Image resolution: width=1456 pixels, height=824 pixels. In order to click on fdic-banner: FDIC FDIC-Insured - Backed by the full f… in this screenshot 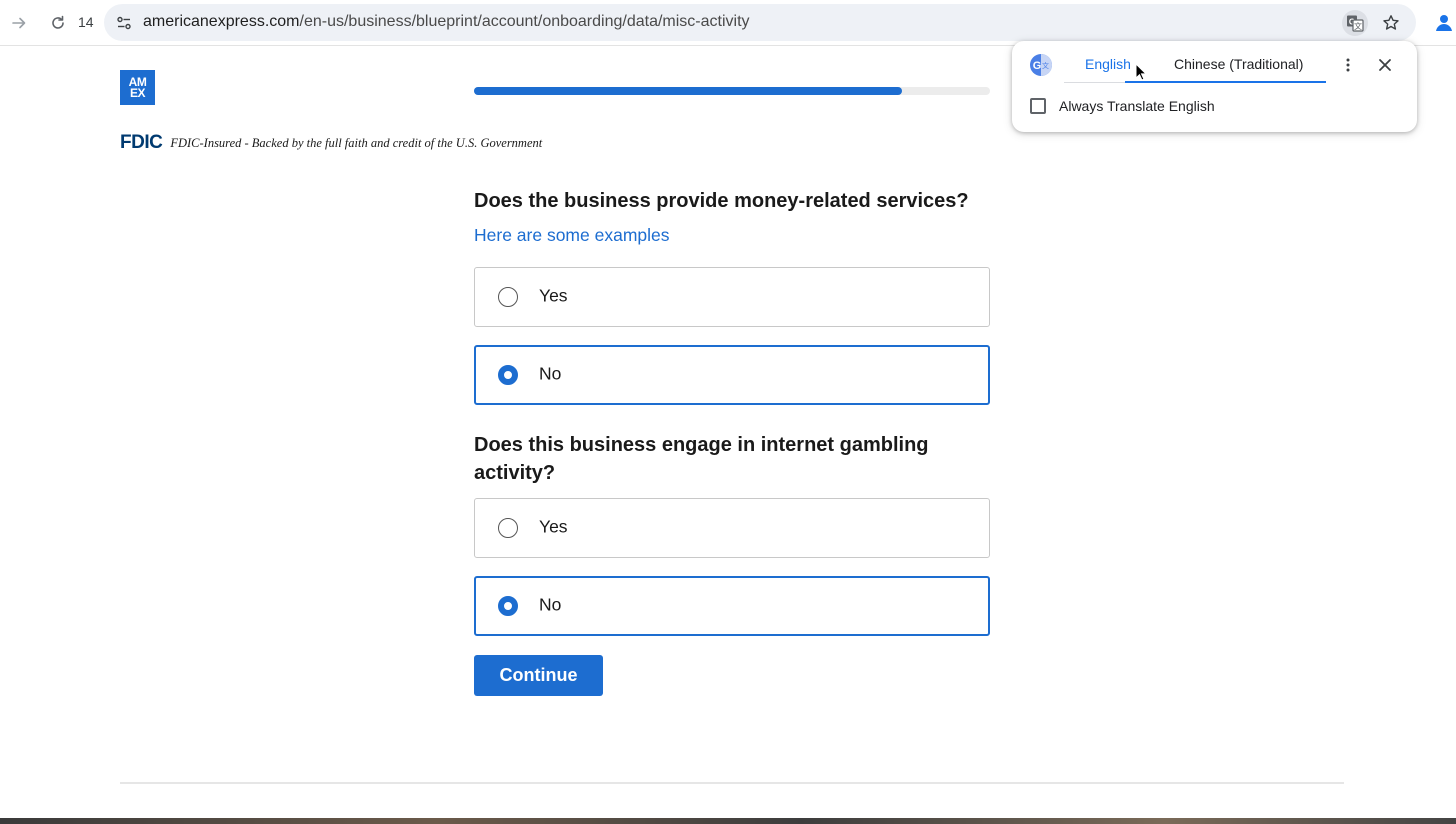, I will do `click(331, 142)`.